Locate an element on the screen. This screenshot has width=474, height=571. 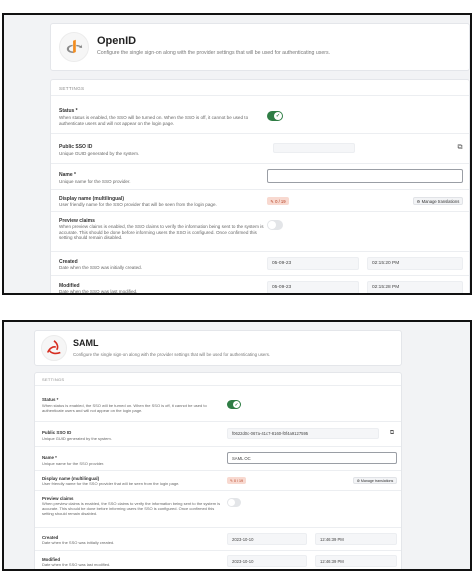
name-row: Name * Unique name for the SSO provider. is located at coordinates (260, 177).